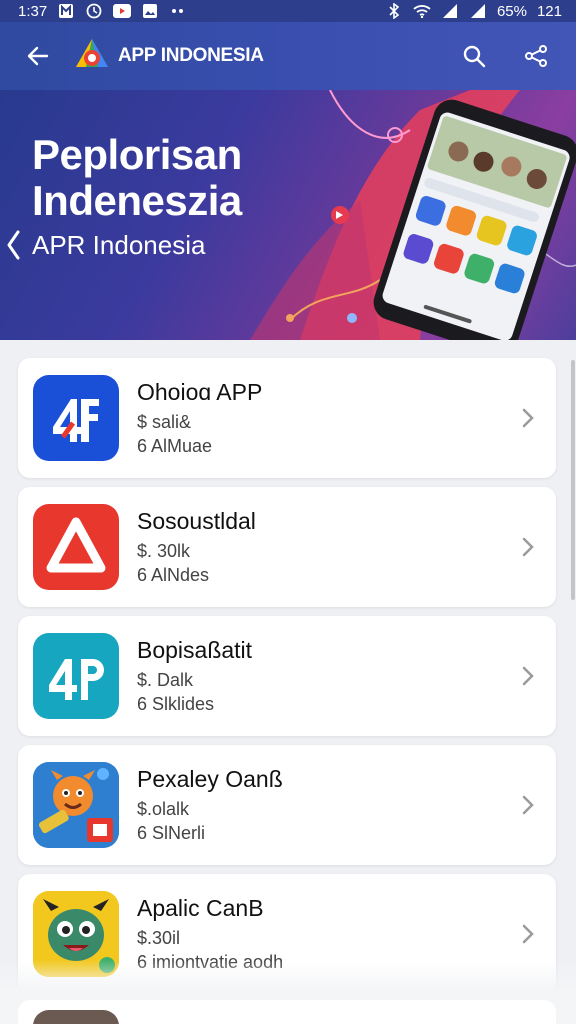 The width and height of the screenshot is (576, 1024). What do you see at coordinates (66, 11) in the screenshot?
I see `notification-m-icon` at bounding box center [66, 11].